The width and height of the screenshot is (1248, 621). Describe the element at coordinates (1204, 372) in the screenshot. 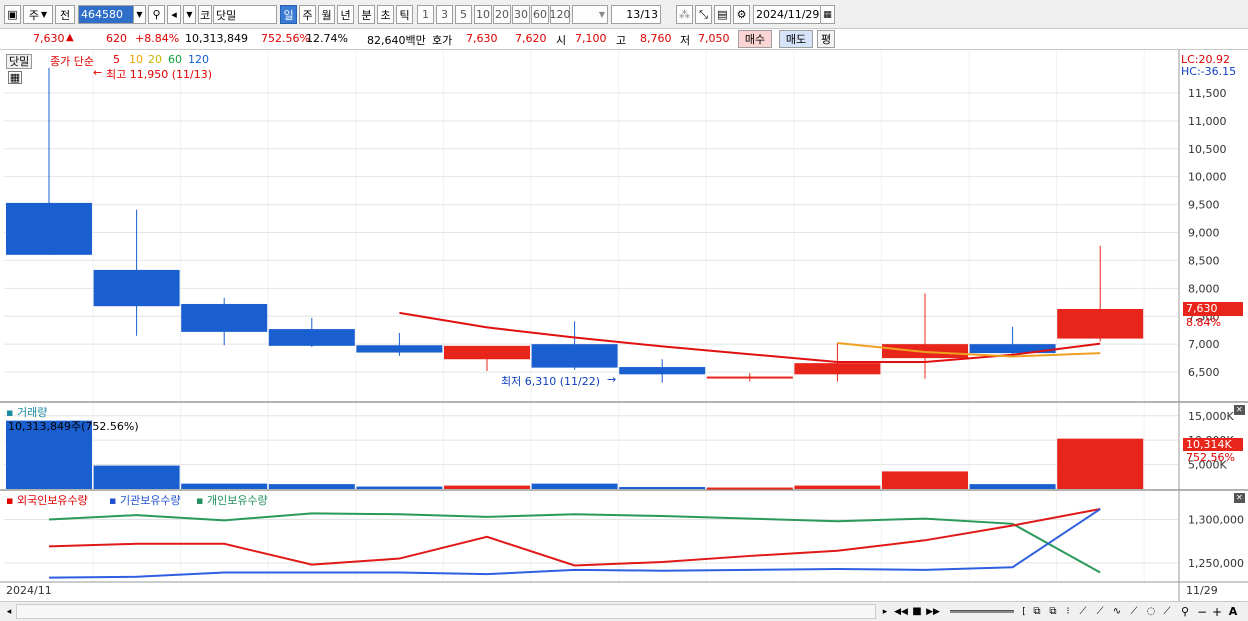

I see `price-tick-label: 6,500` at that location.